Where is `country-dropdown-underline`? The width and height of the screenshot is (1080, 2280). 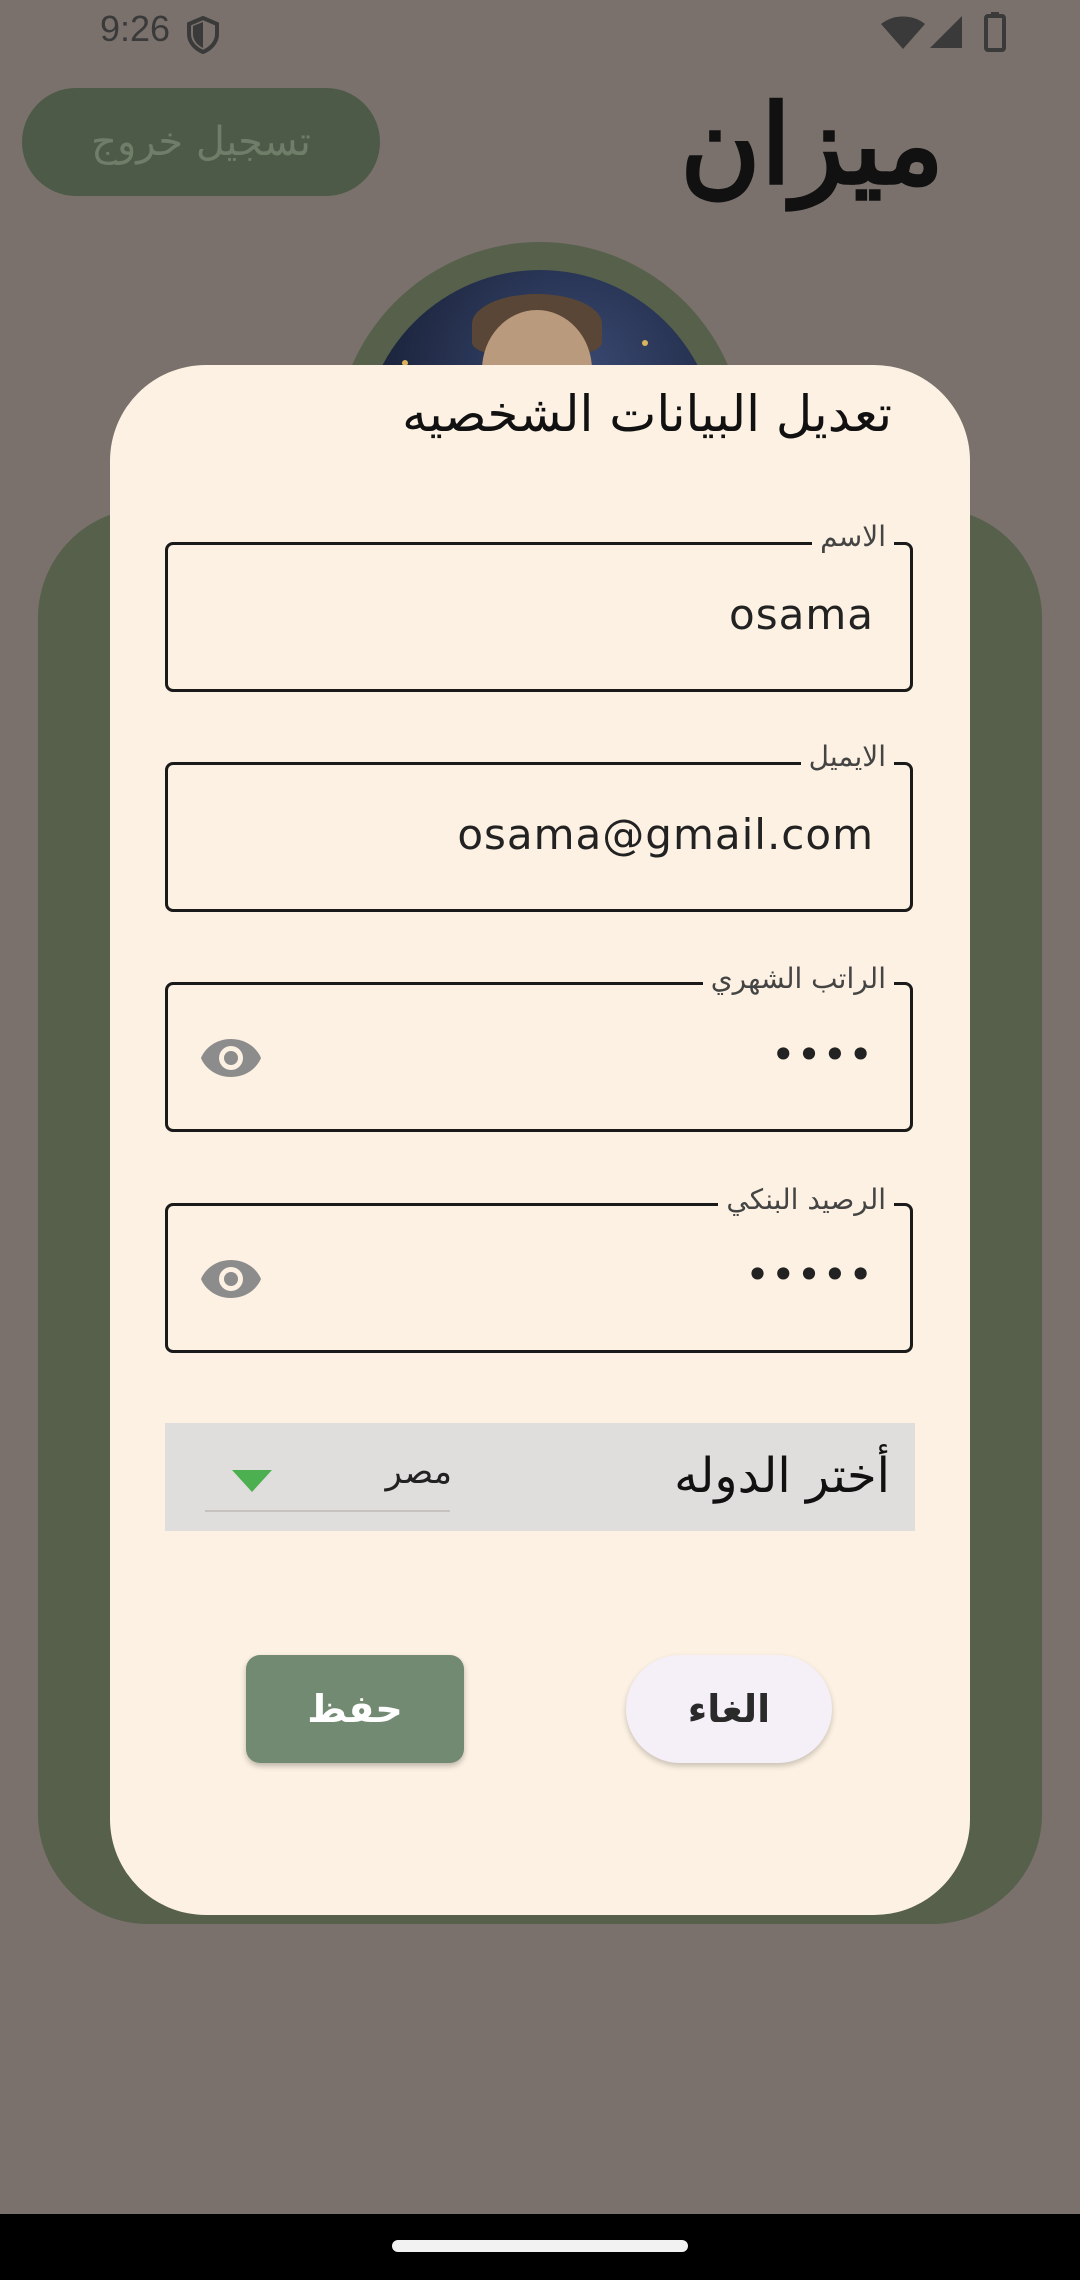
country-dropdown-underline is located at coordinates (327, 1511).